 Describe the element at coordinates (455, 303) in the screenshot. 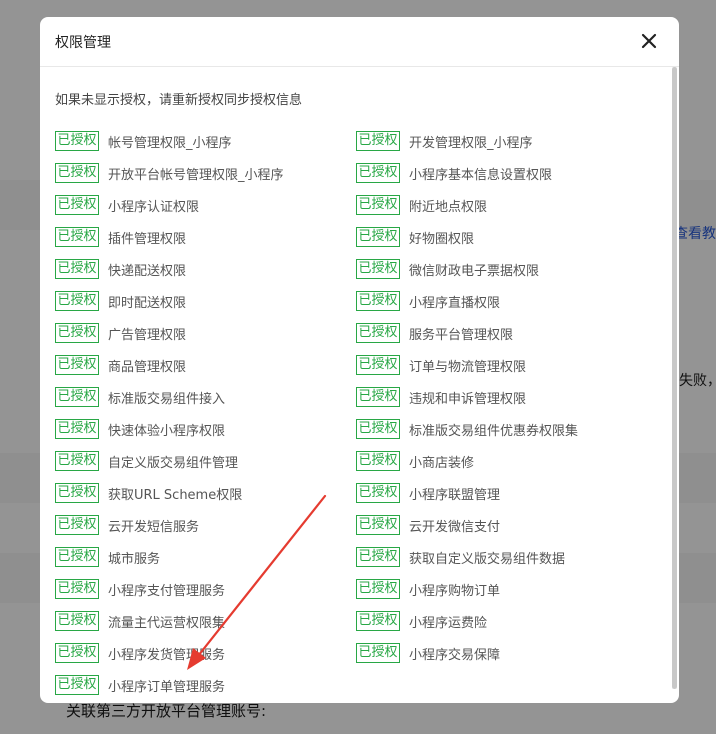

I see `permission-name: 小程序直播权限` at that location.